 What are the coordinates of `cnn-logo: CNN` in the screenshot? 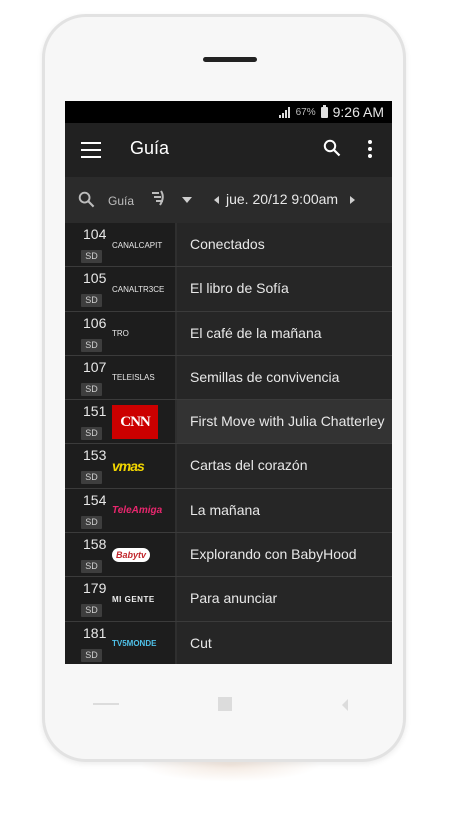 It's located at (142, 422).